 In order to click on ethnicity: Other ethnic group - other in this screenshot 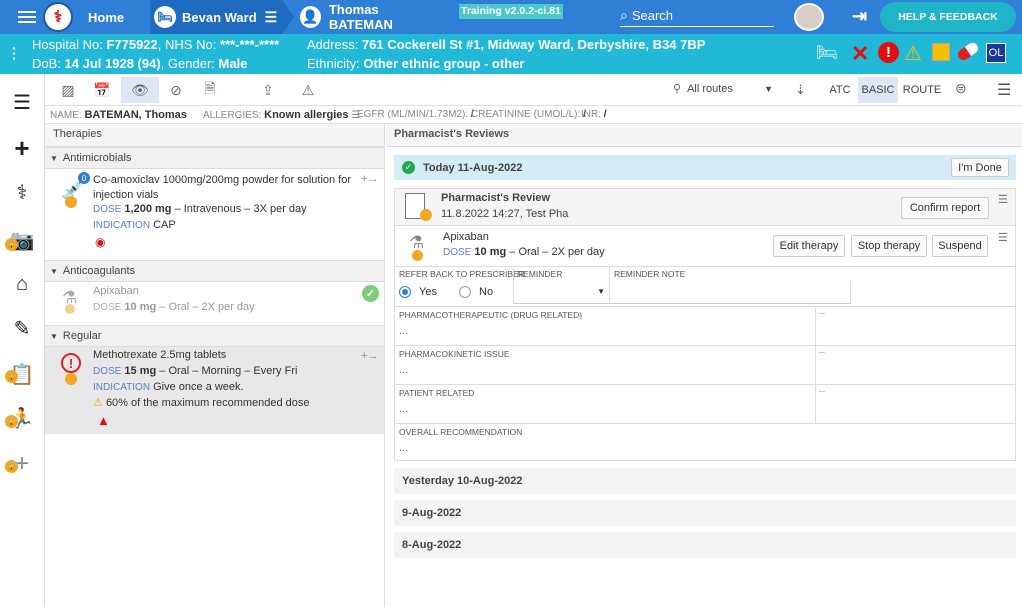, I will do `click(444, 63)`.